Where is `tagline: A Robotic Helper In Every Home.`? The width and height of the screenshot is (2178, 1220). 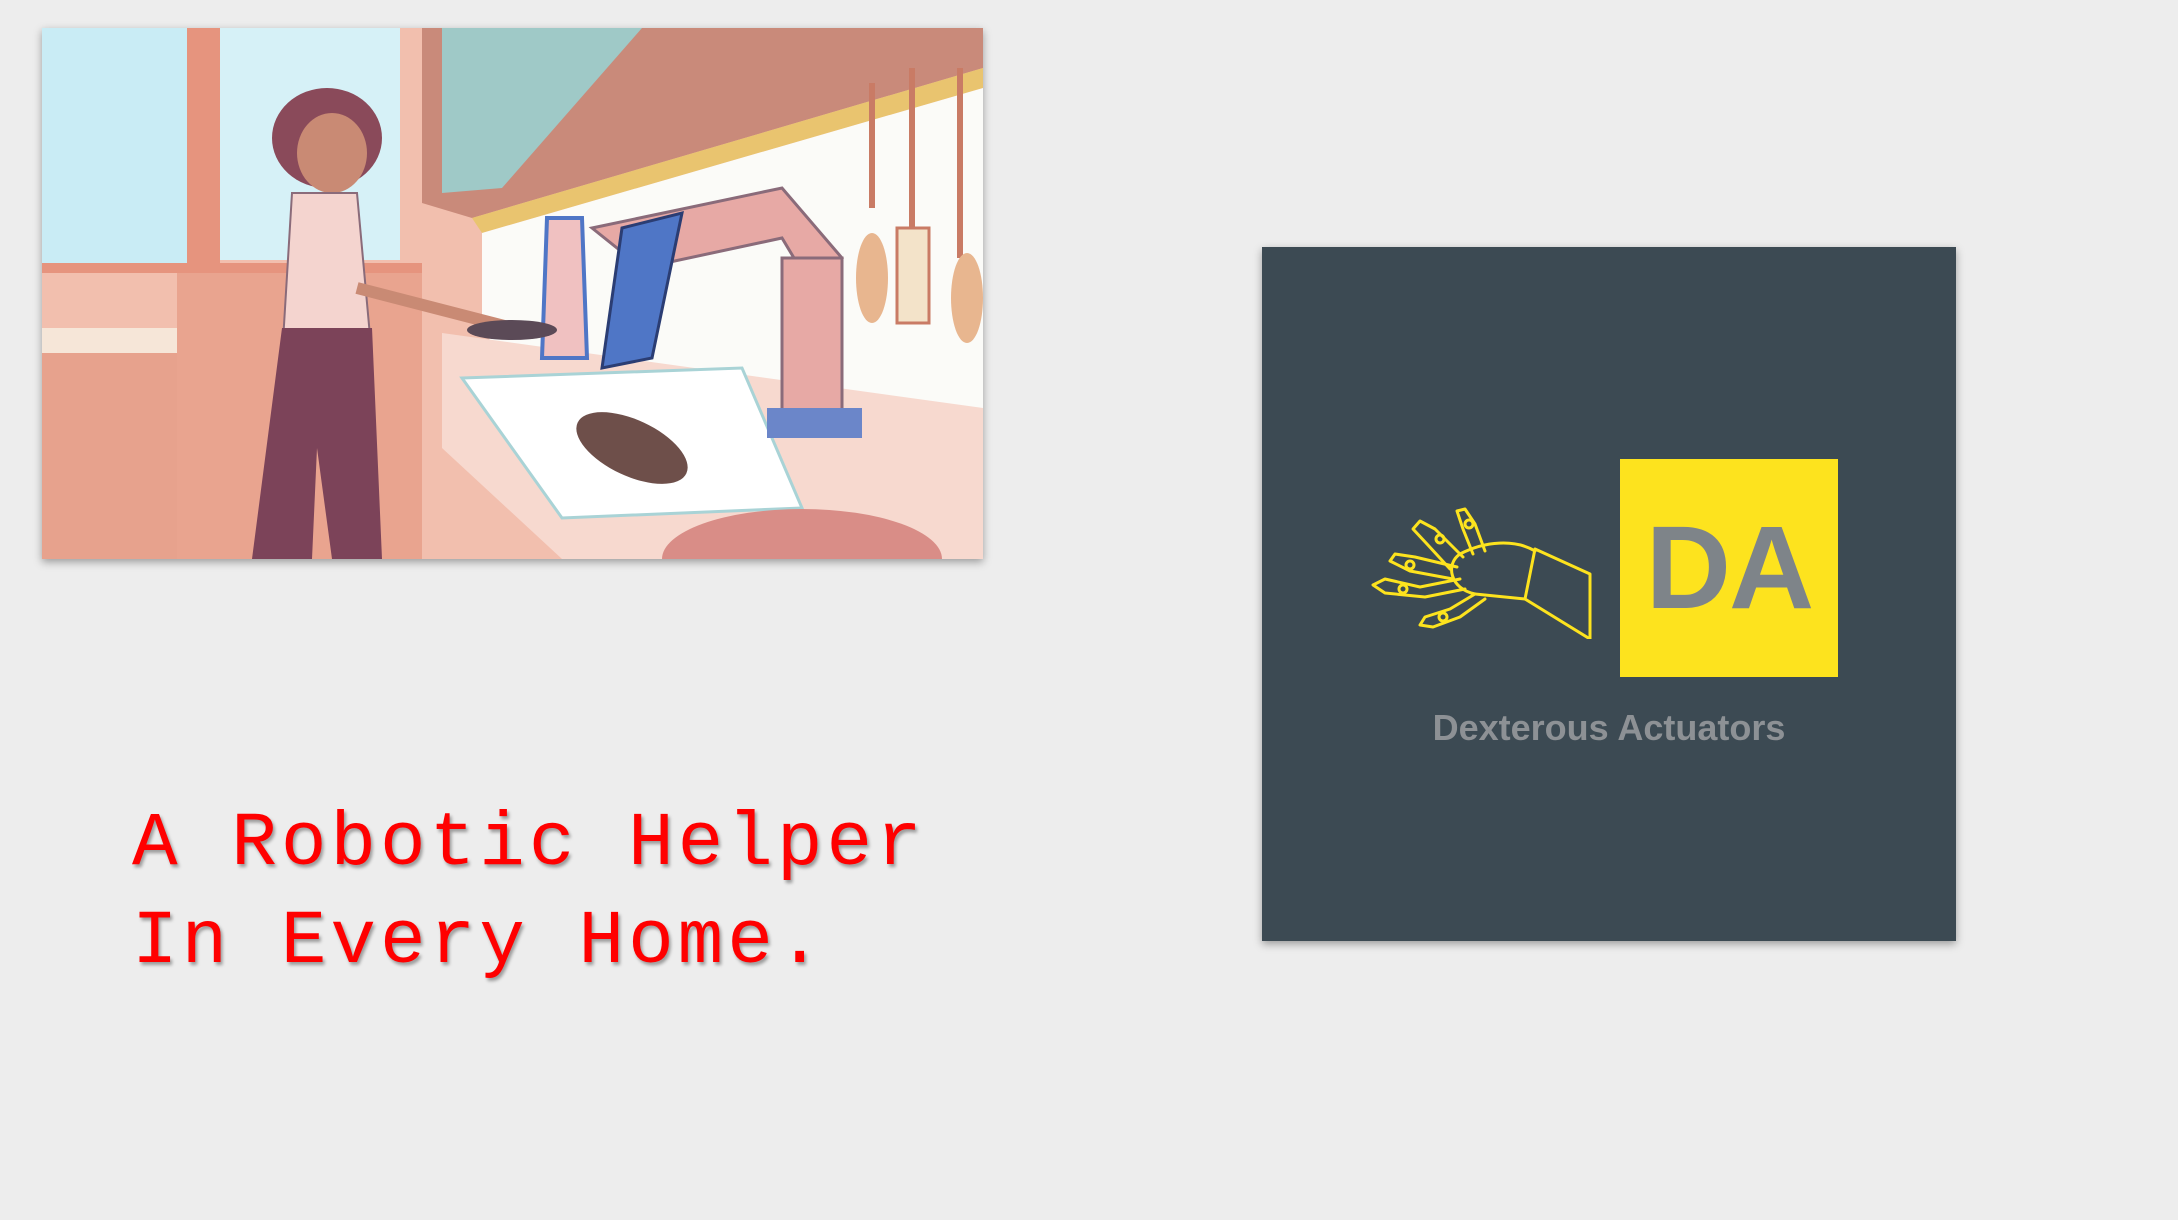 tagline: A Robotic Helper In Every Home. is located at coordinates (529, 893).